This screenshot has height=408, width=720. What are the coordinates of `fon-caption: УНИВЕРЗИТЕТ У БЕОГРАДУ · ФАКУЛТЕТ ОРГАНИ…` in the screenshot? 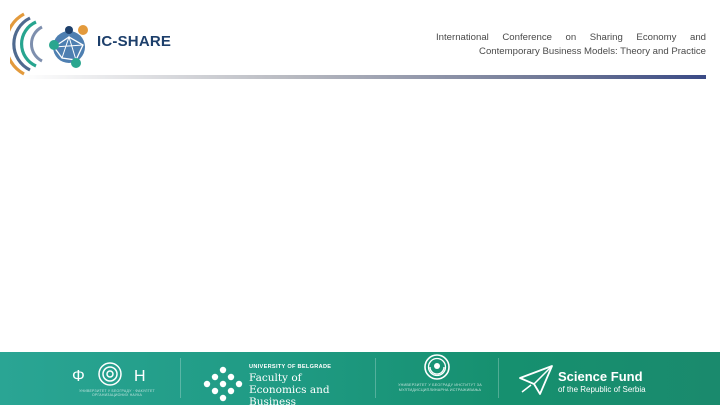 It's located at (117, 393).